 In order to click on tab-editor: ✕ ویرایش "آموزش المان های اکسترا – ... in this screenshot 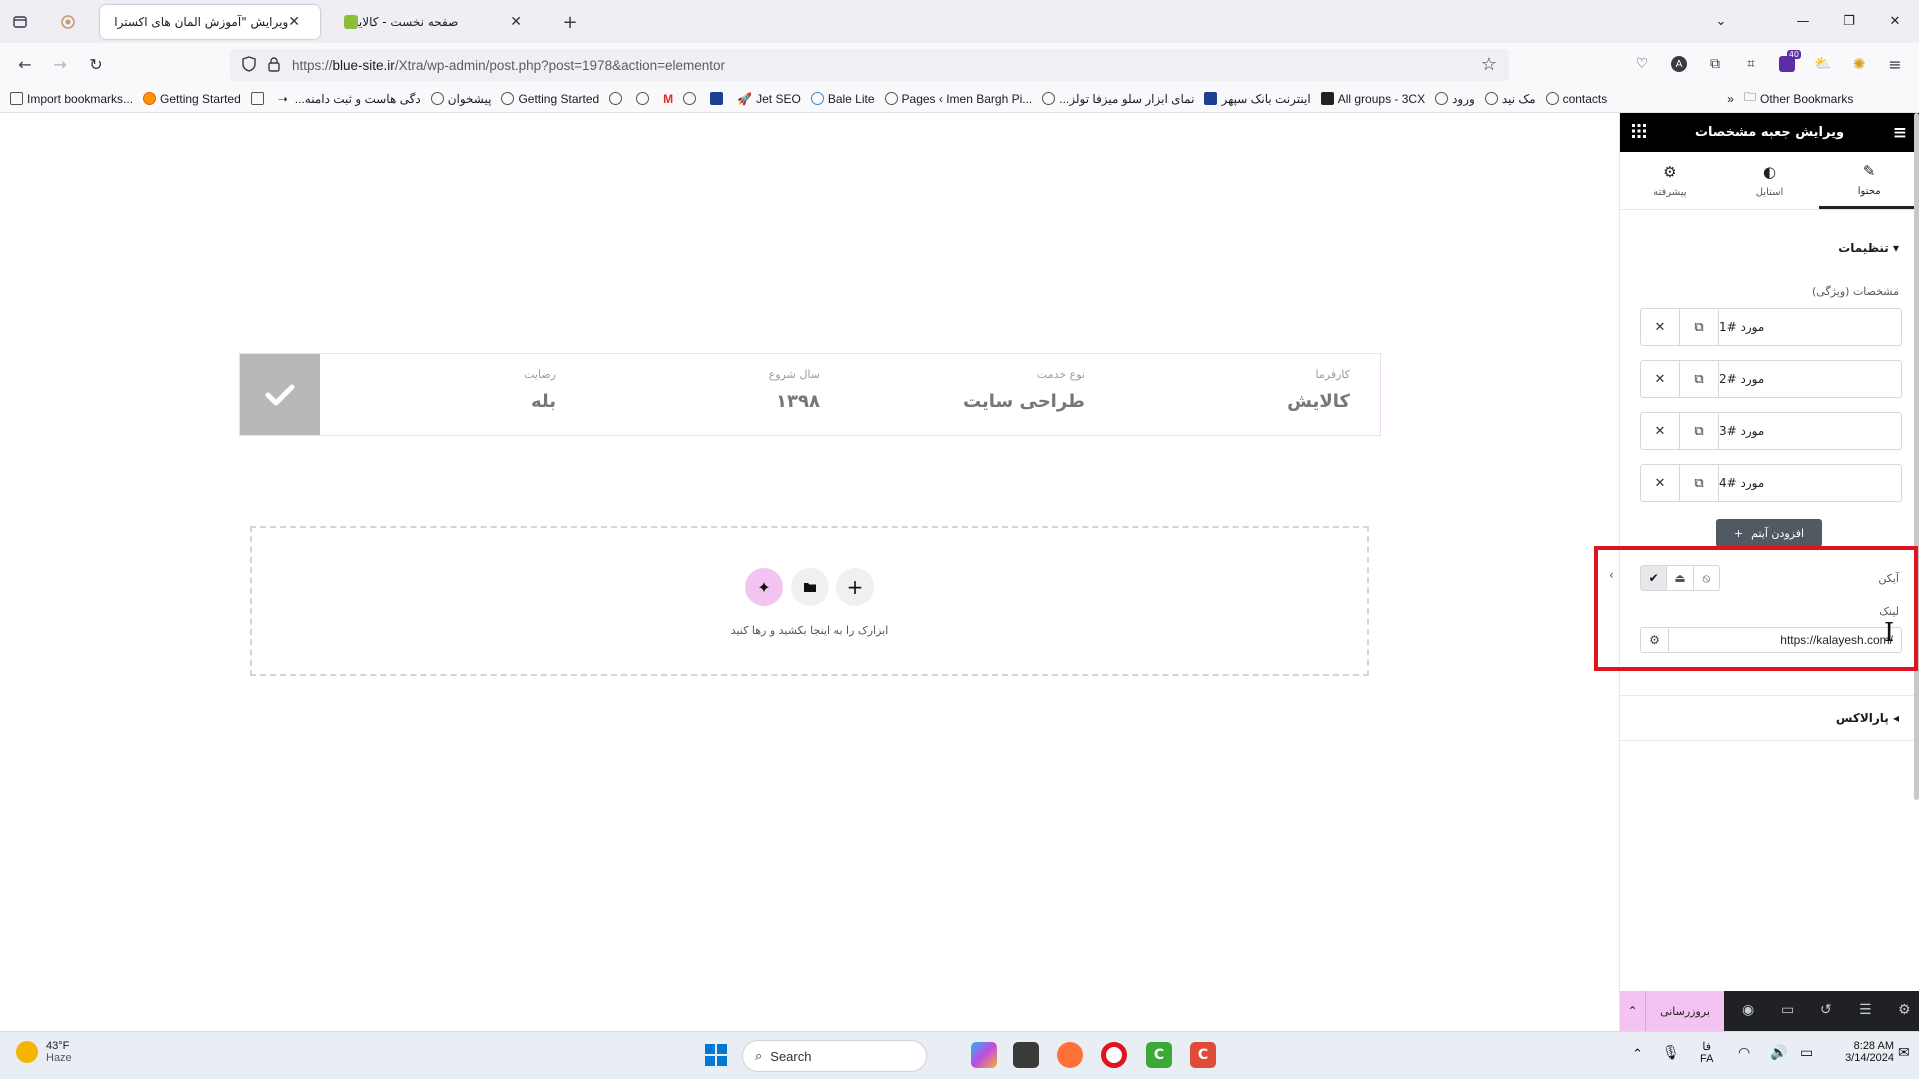, I will do `click(210, 22)`.